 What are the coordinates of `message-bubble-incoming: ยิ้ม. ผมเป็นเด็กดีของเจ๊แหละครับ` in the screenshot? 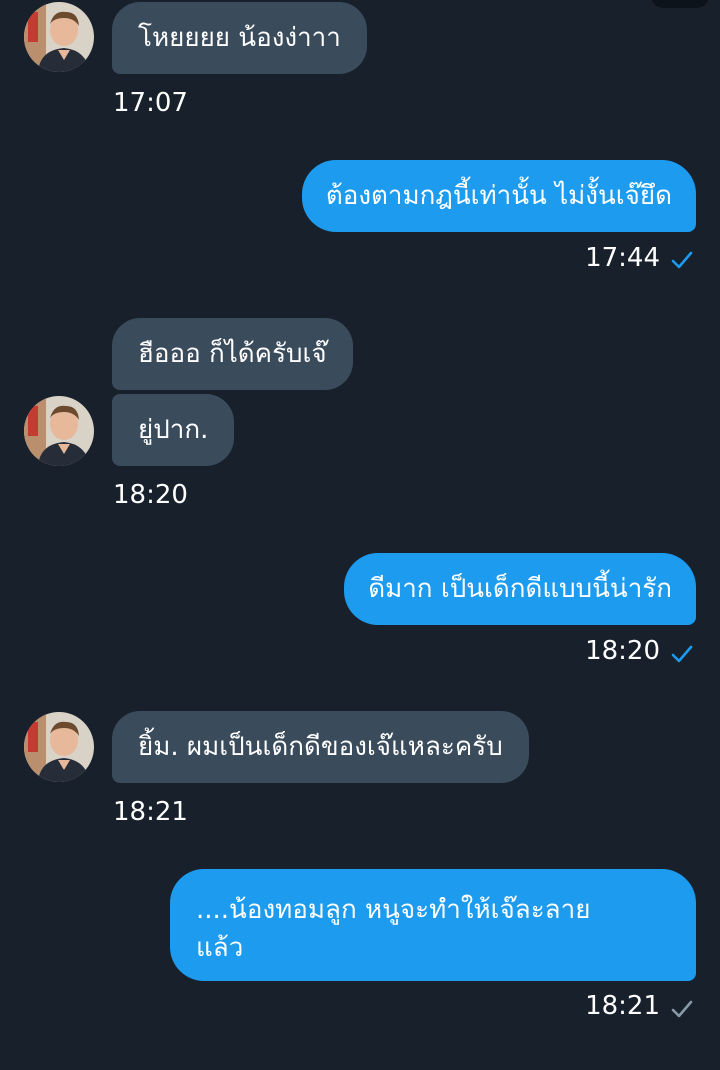 It's located at (320, 747).